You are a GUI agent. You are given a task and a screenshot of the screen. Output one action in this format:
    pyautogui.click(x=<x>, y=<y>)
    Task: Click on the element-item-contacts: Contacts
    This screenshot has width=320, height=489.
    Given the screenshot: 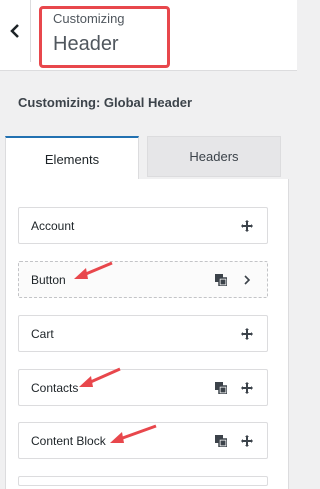 What is the action you would take?
    pyautogui.click(x=143, y=387)
    